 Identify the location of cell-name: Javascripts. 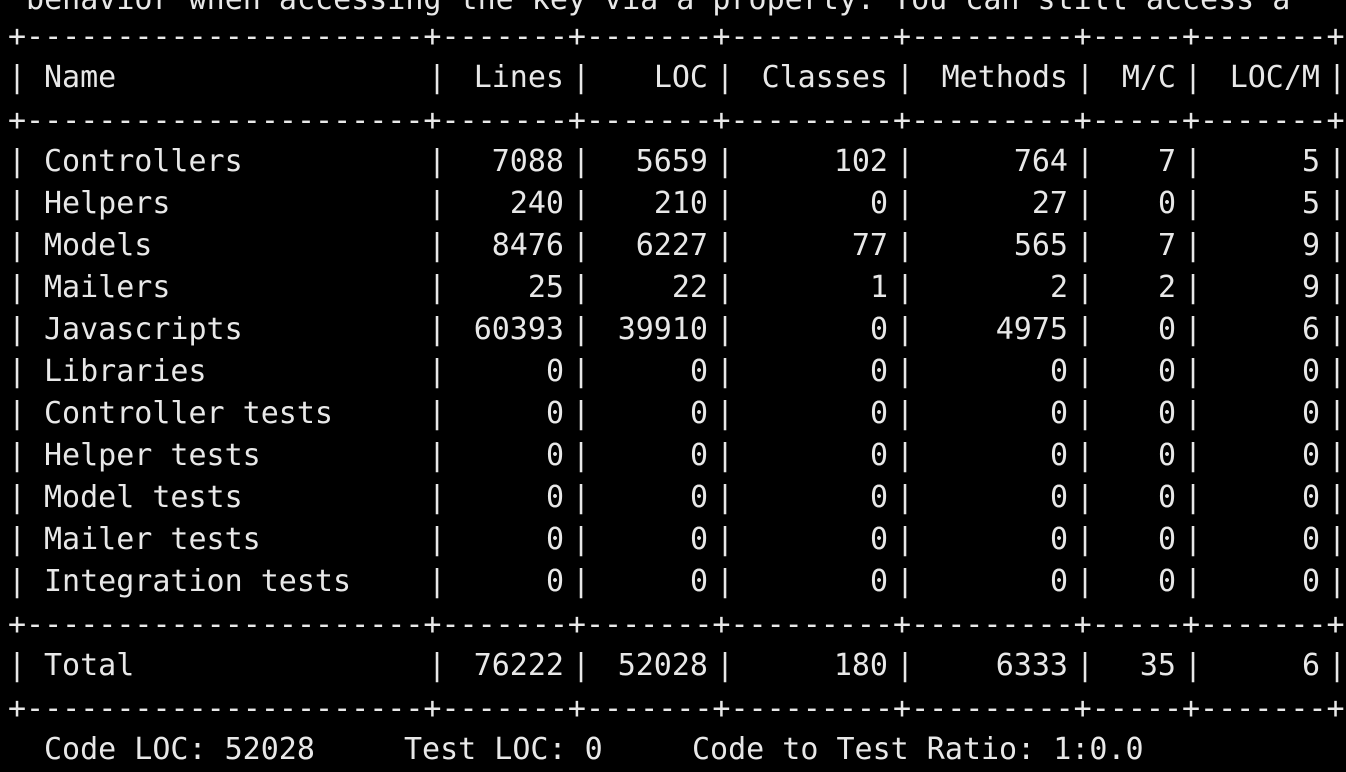
(143, 329).